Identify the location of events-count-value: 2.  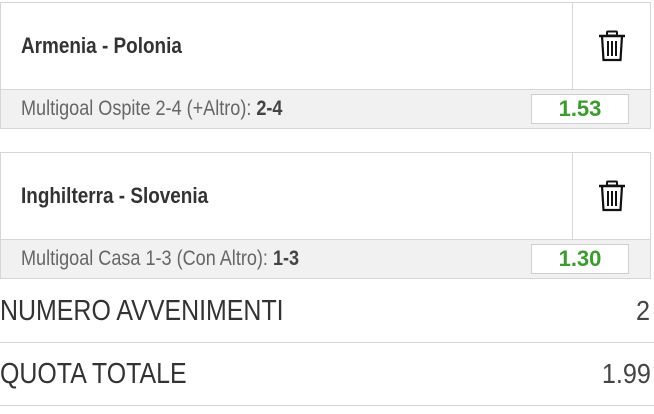
(643, 310).